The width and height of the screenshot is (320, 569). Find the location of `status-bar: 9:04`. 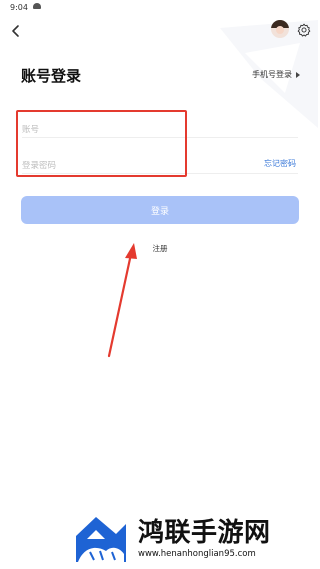

status-bar: 9:04 is located at coordinates (160, 8).